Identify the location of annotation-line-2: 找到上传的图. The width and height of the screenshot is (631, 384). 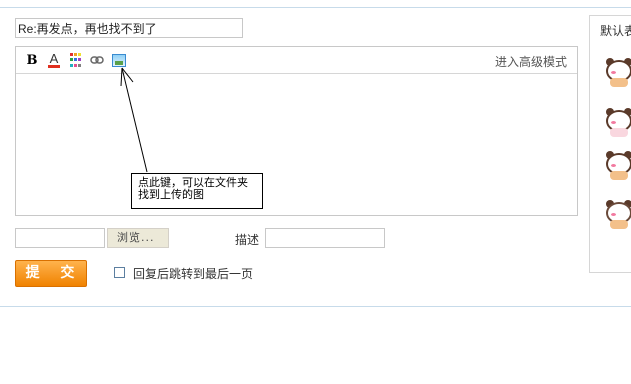
(171, 194).